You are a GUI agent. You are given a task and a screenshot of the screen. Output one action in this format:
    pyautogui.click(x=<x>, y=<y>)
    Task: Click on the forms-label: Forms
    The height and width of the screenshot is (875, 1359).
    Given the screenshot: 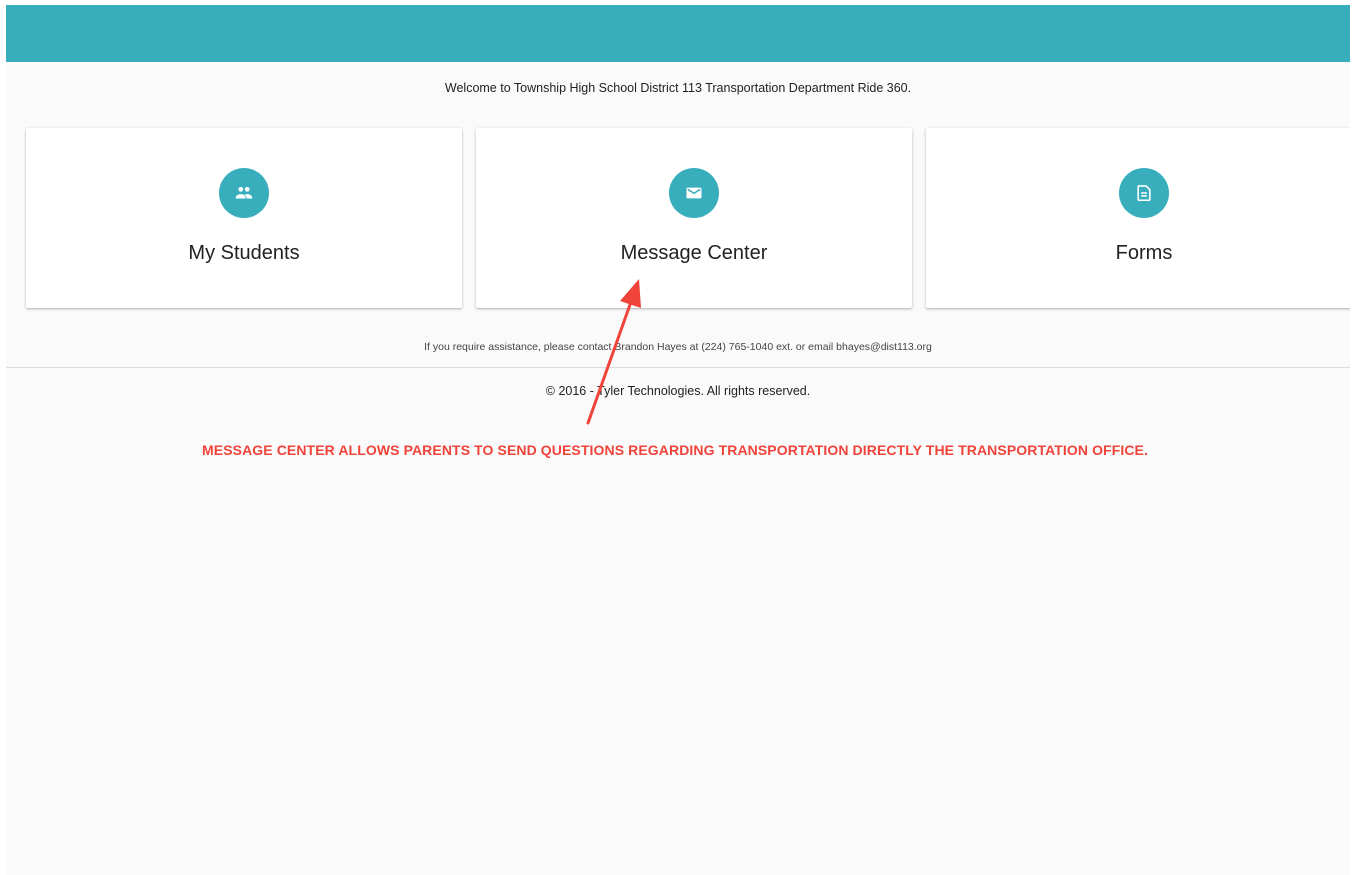 What is the action you would take?
    pyautogui.click(x=1144, y=253)
    